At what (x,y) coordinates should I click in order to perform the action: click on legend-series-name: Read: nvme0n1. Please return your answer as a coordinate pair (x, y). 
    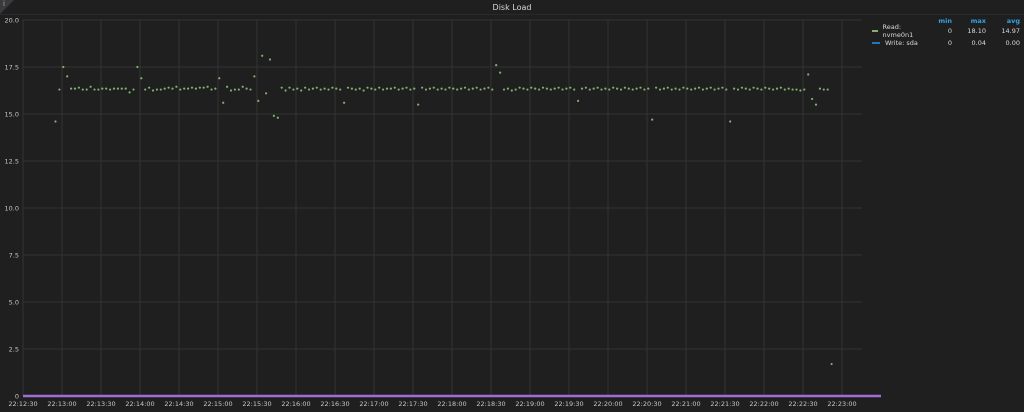
    Looking at the image, I should click on (900, 31).